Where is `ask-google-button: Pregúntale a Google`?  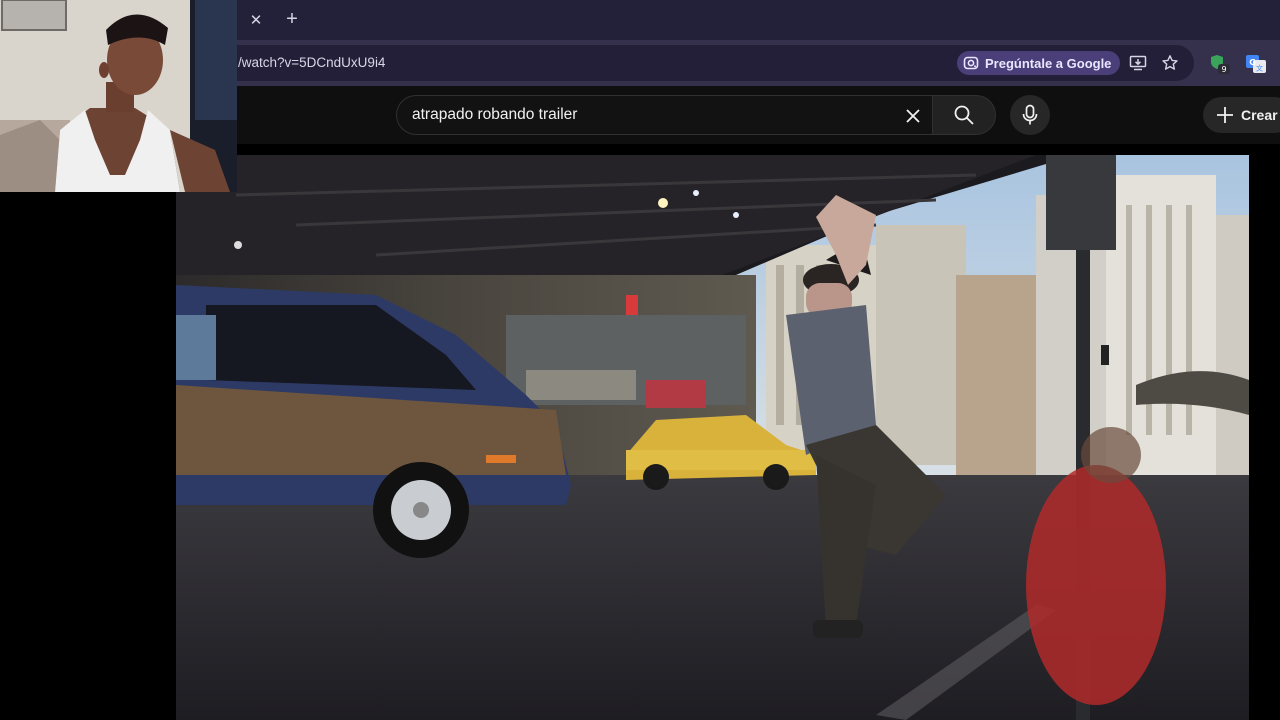 ask-google-button: Pregúntale a Google is located at coordinates (1039, 63).